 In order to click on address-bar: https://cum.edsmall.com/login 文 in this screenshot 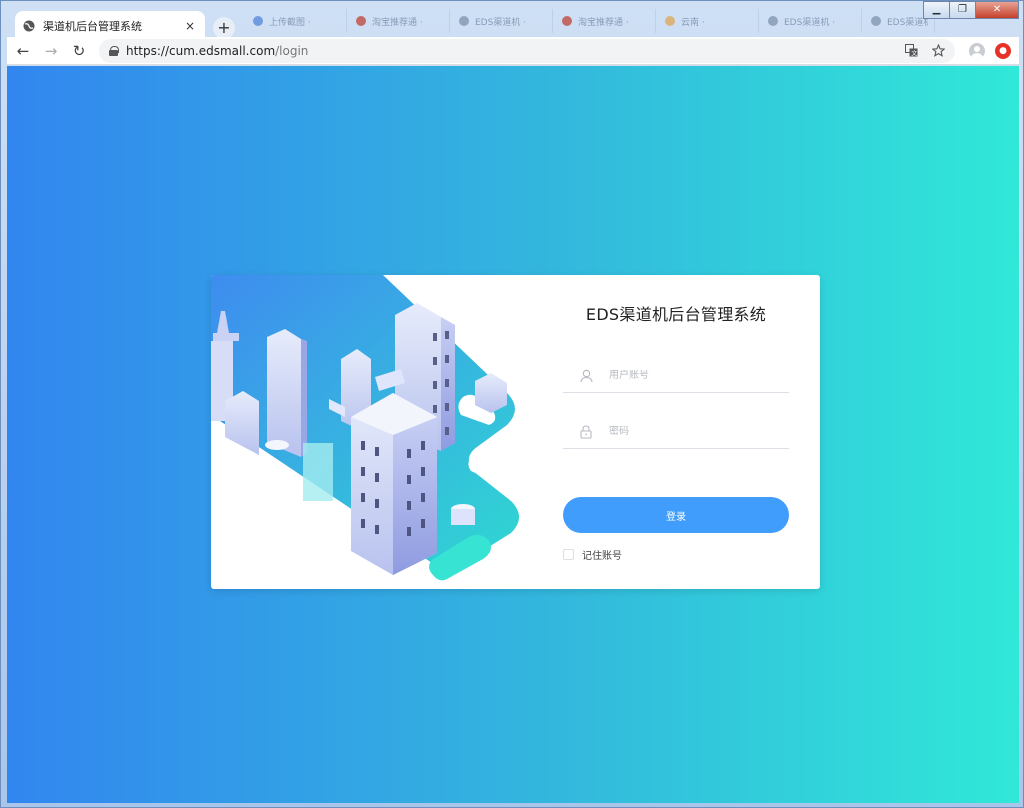, I will do `click(527, 50)`.